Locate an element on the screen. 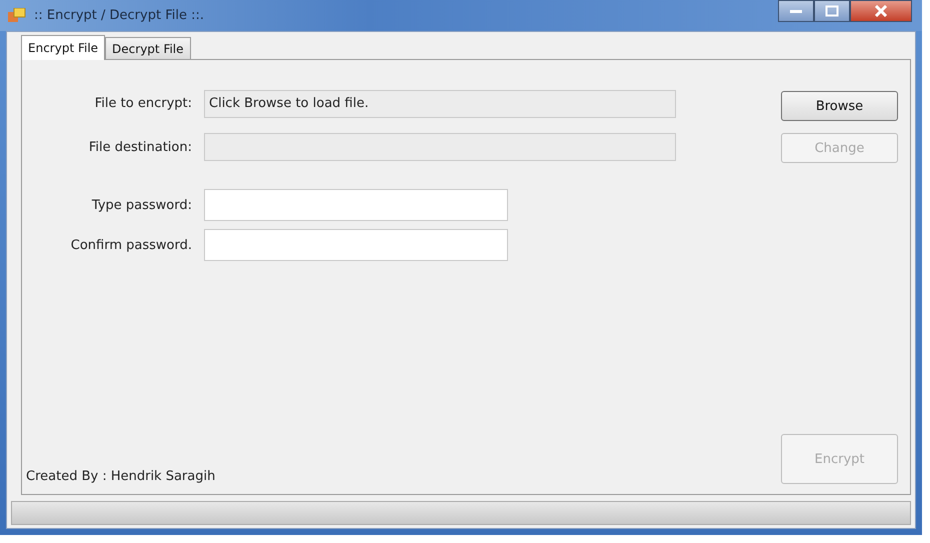  minimize-button is located at coordinates (796, 11).